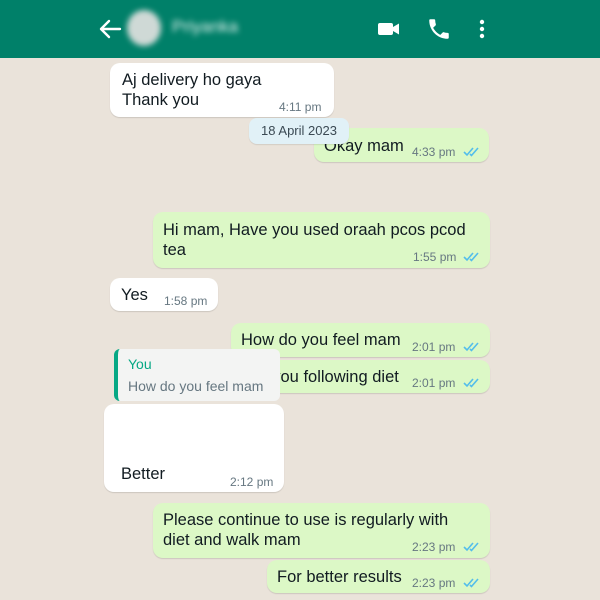  I want to click on voice-call-icon, so click(439, 29).